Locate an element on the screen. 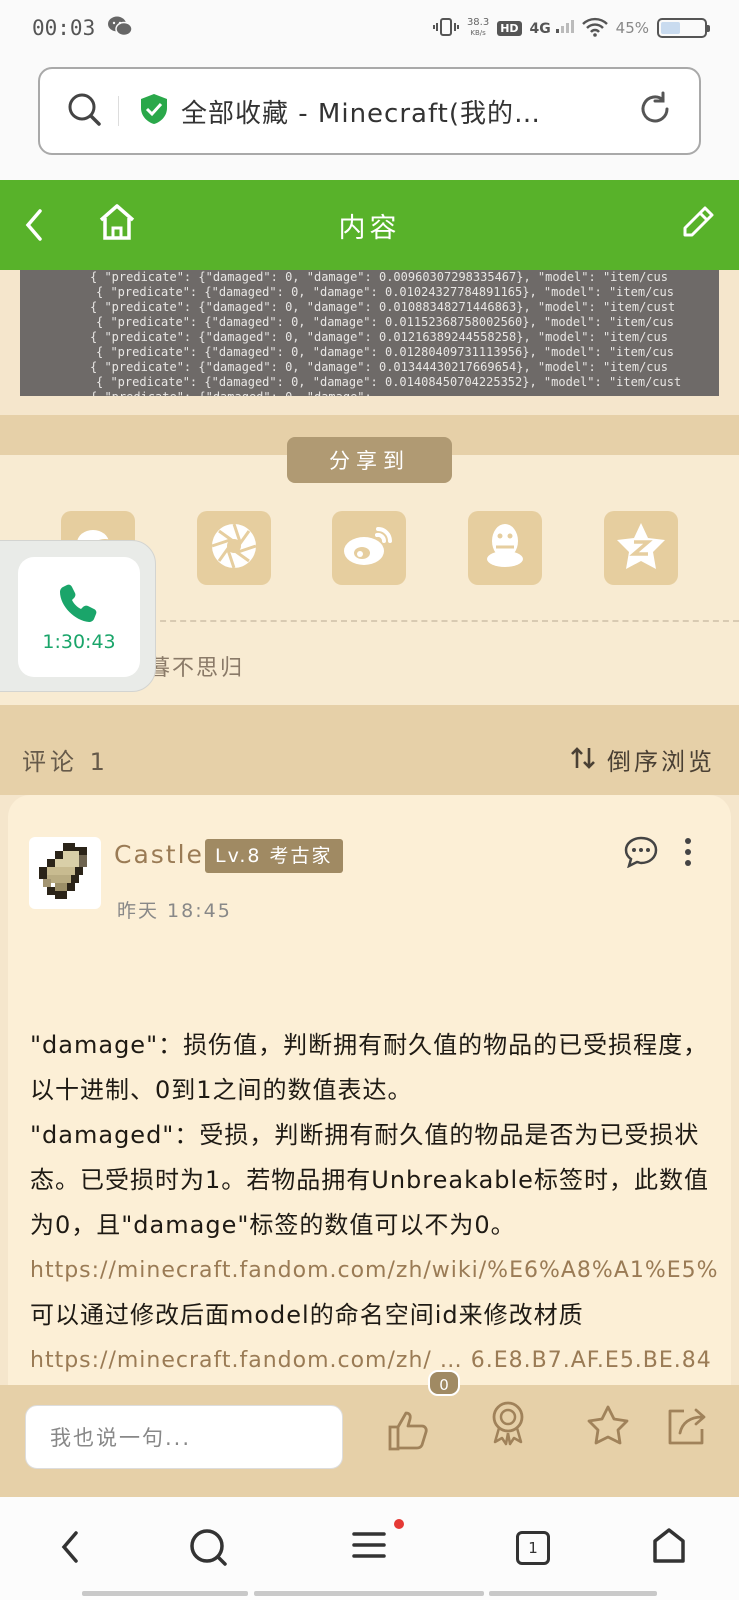  wifi-icon is located at coordinates (594, 28).